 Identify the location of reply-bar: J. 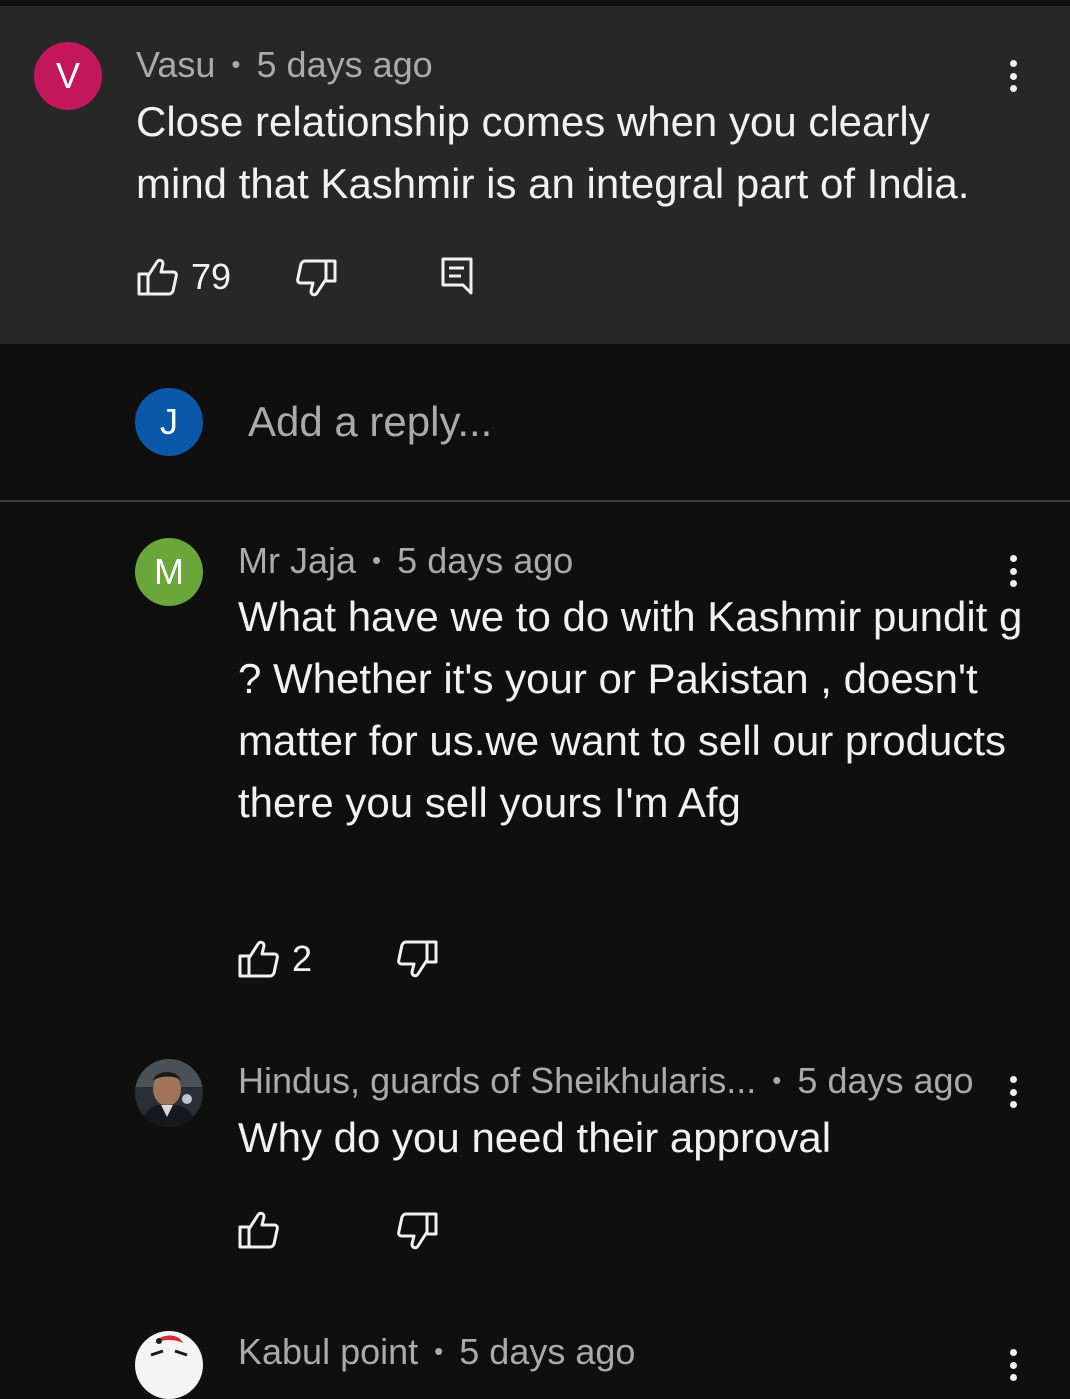
(535, 423).